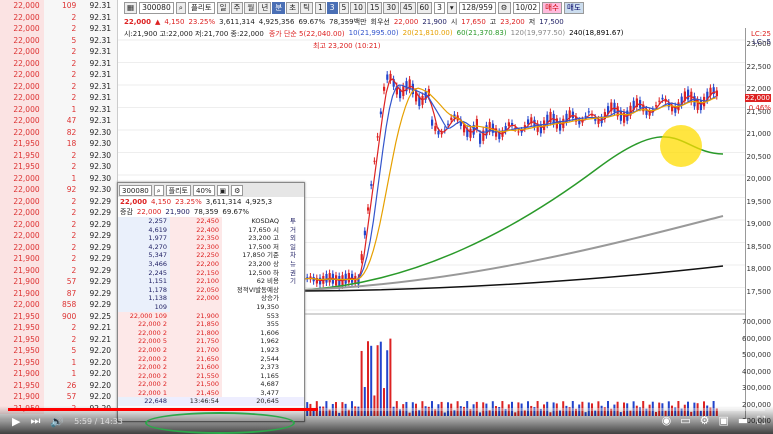 This screenshot has height=434, width=773. I want to click on chart-icon: ▦, so click(131, 8).